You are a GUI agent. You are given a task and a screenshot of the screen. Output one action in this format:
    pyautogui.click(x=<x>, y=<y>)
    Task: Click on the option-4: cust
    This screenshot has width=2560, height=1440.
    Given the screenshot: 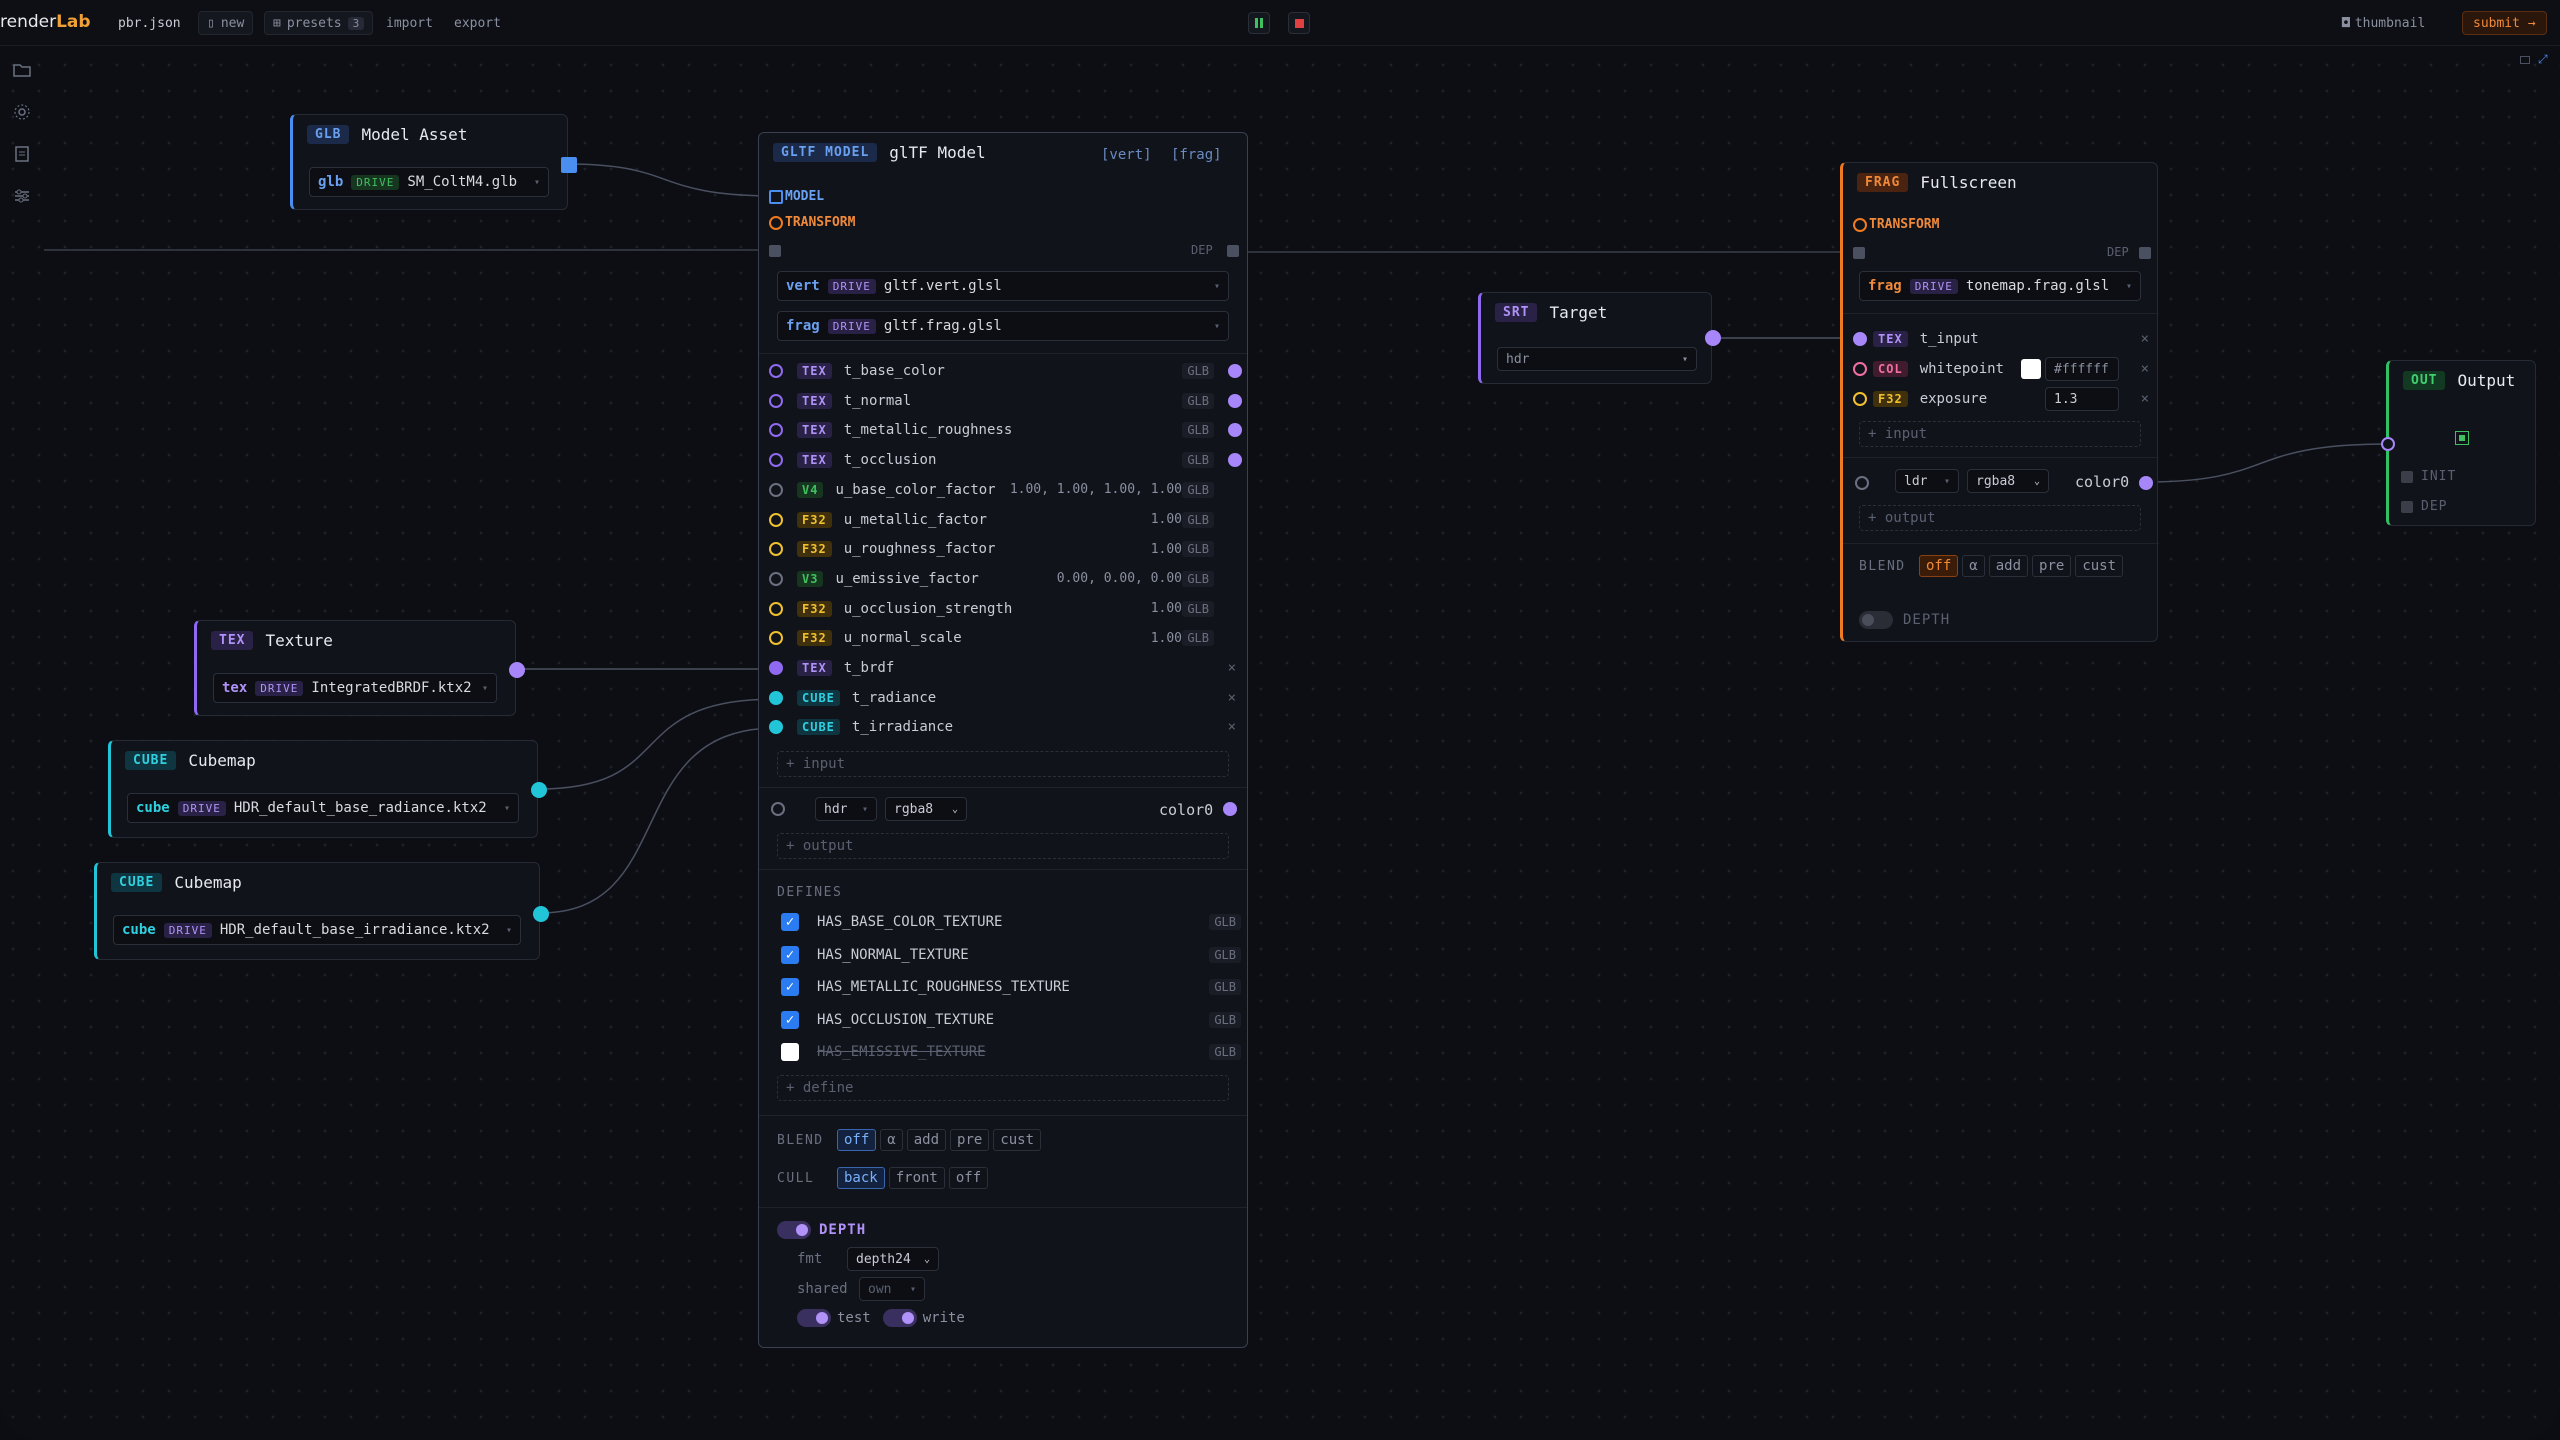 What is the action you would take?
    pyautogui.click(x=2099, y=566)
    